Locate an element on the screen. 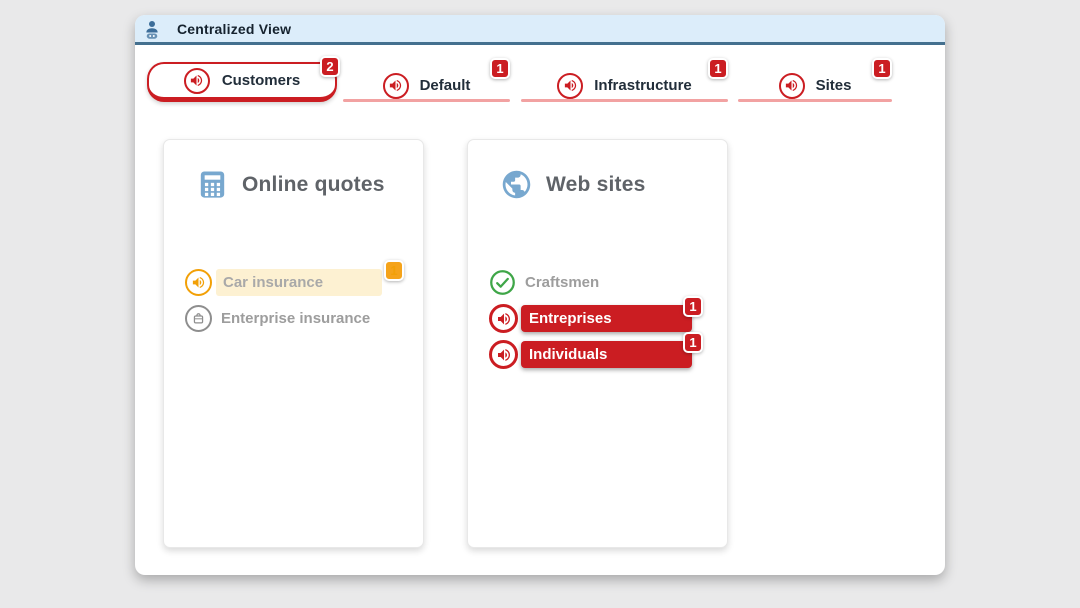 The image size is (1080, 608). card-title: Web sites is located at coordinates (596, 184).